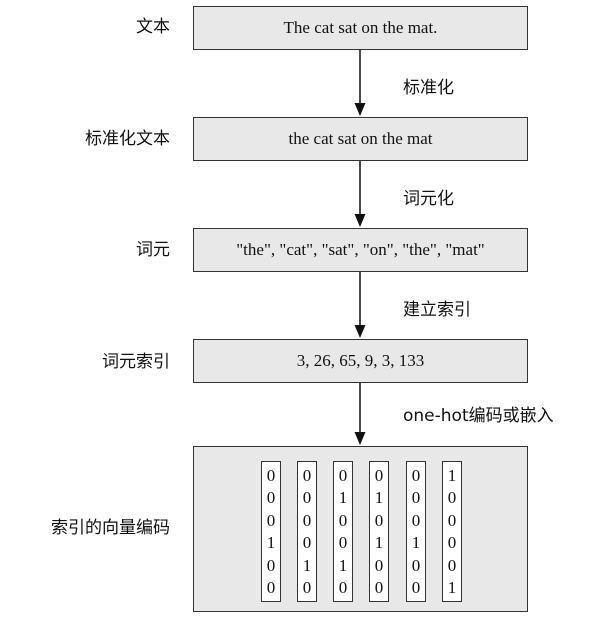 This screenshot has width=615, height=625. Describe the element at coordinates (428, 199) in the screenshot. I see `op-label-tokenize: 词元化` at that location.